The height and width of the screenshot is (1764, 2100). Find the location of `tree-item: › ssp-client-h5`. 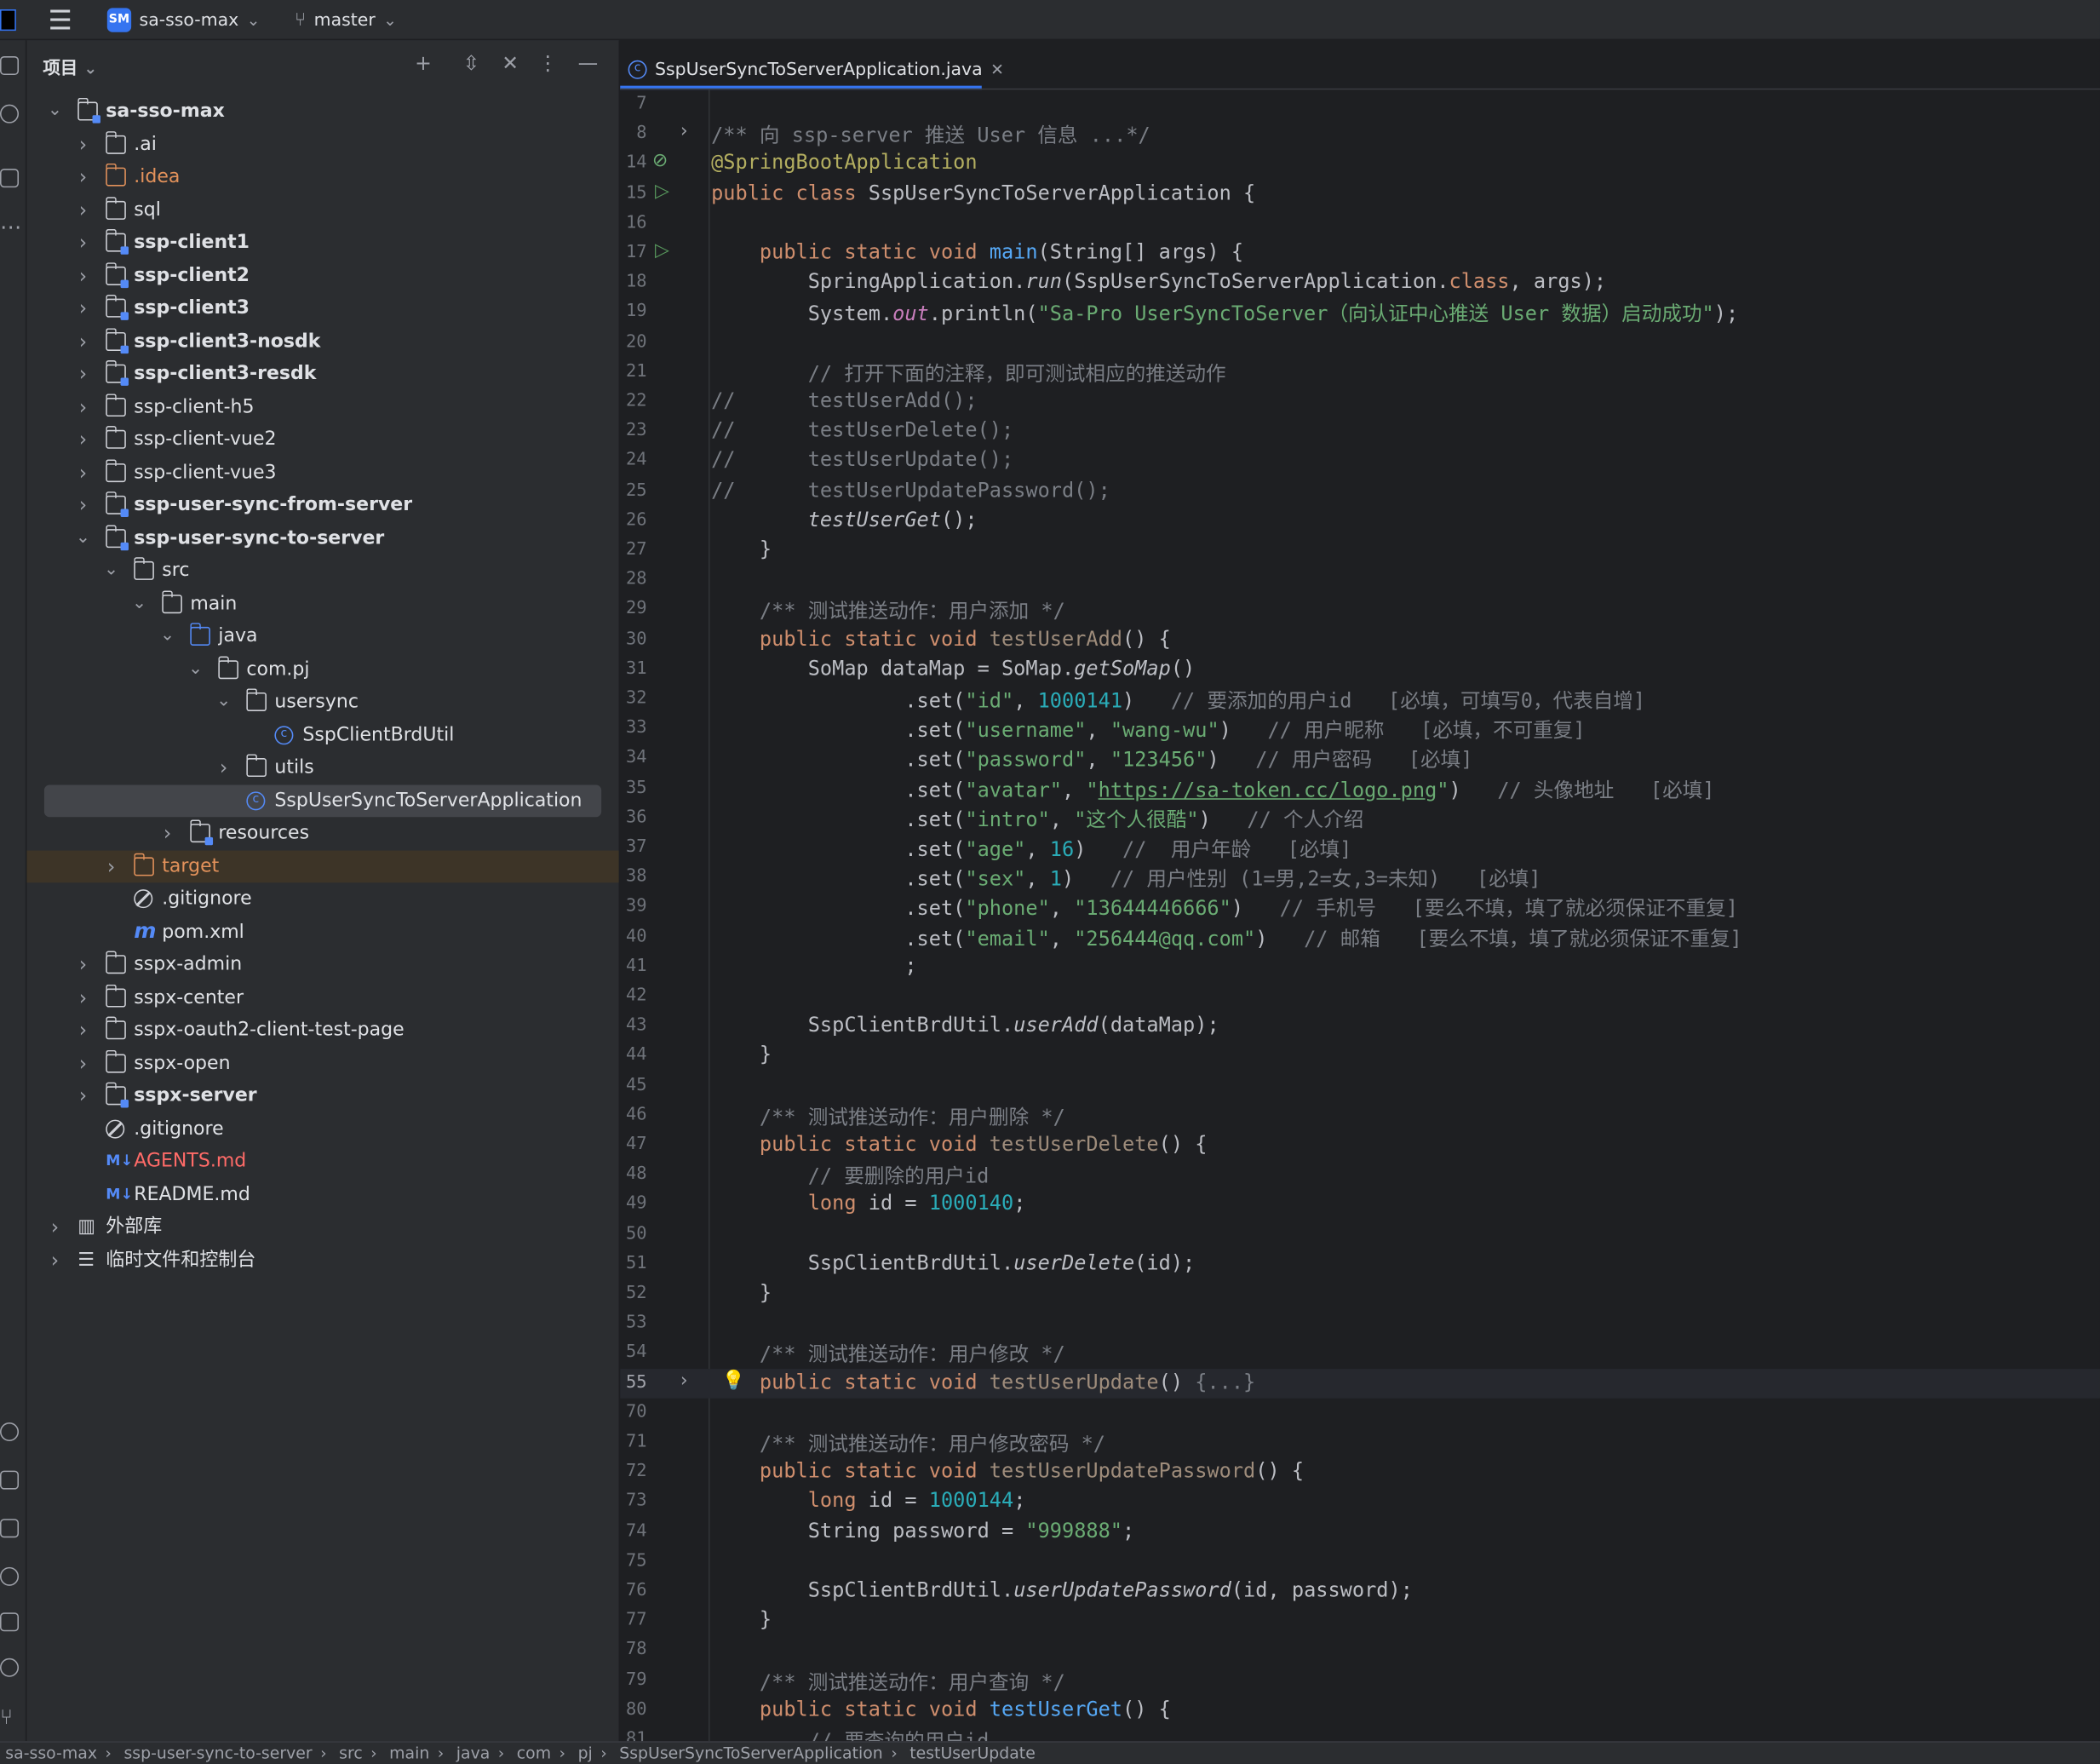

tree-item: › ssp-client-h5 is located at coordinates (322, 406).